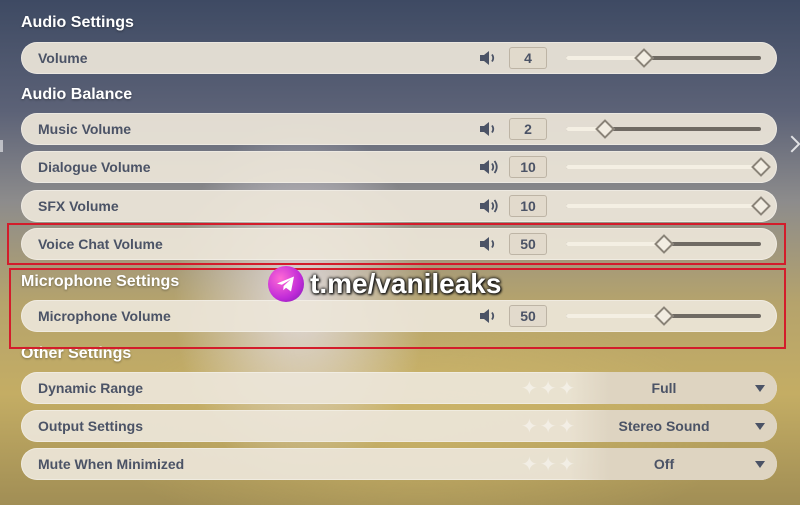  I want to click on section-audio-balance: Audio Balance, so click(77, 94).